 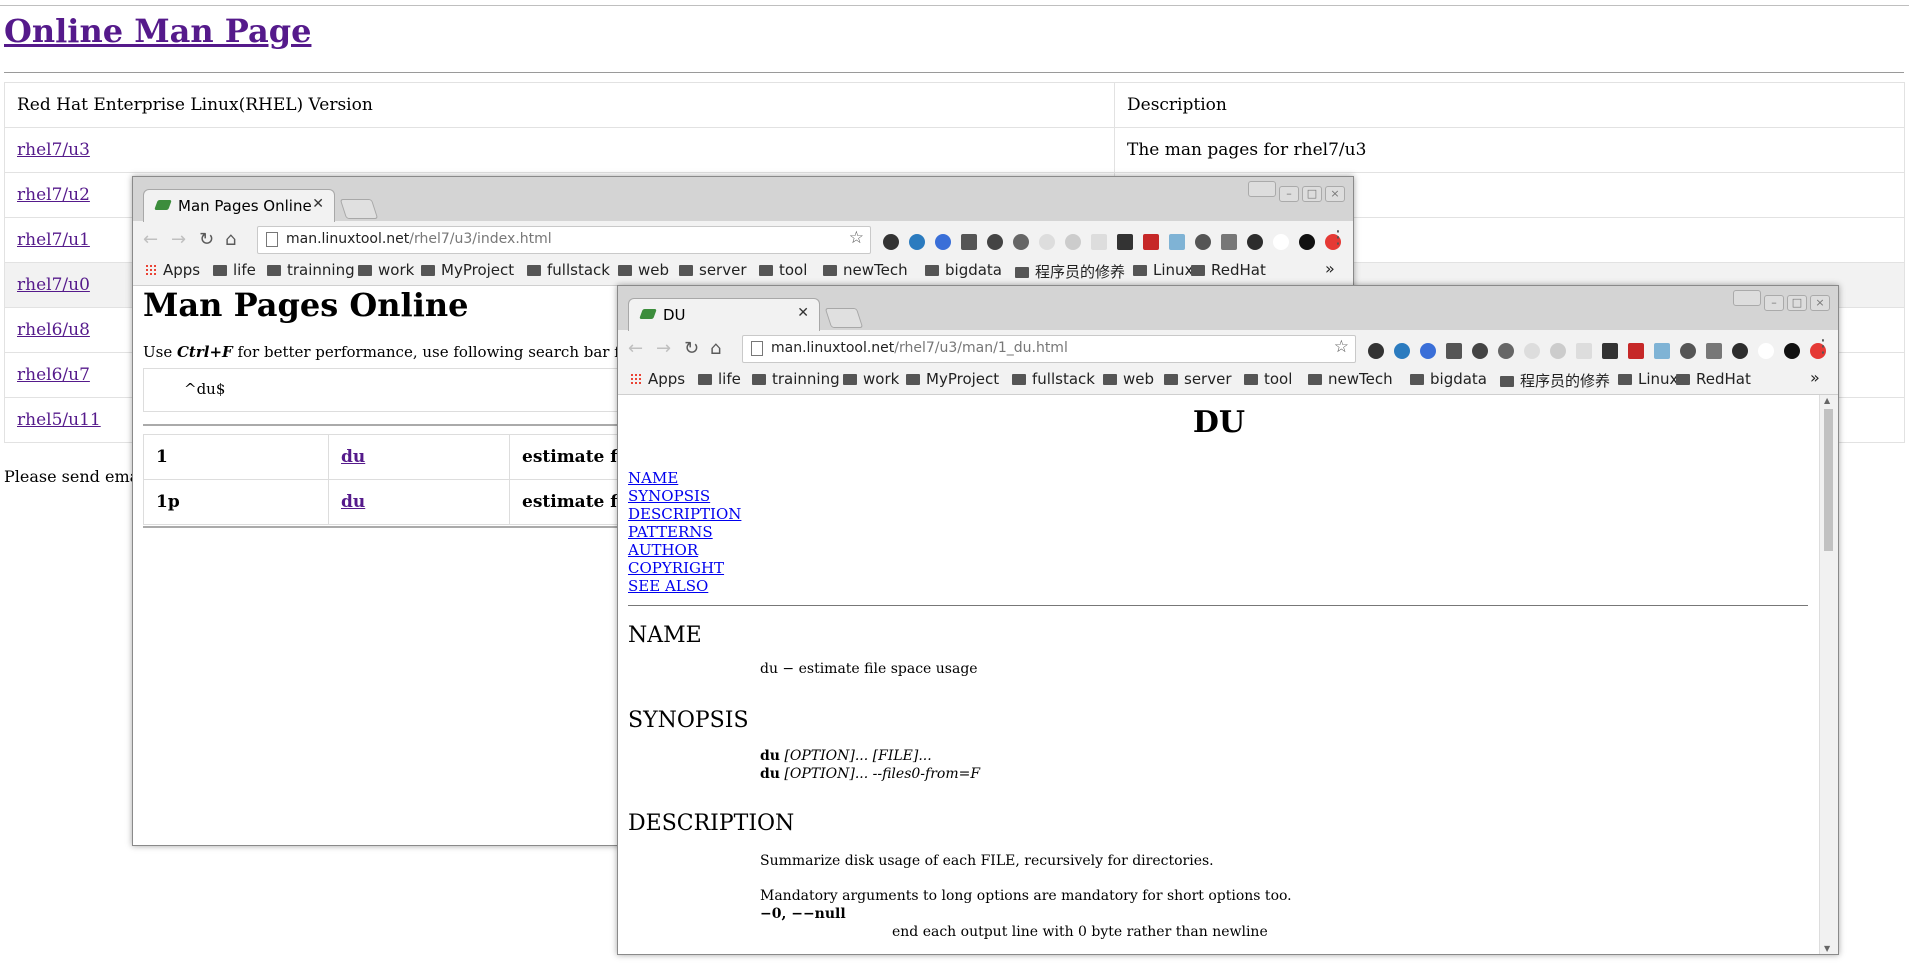 I want to click on close-window-button: ×, so click(x=1820, y=303).